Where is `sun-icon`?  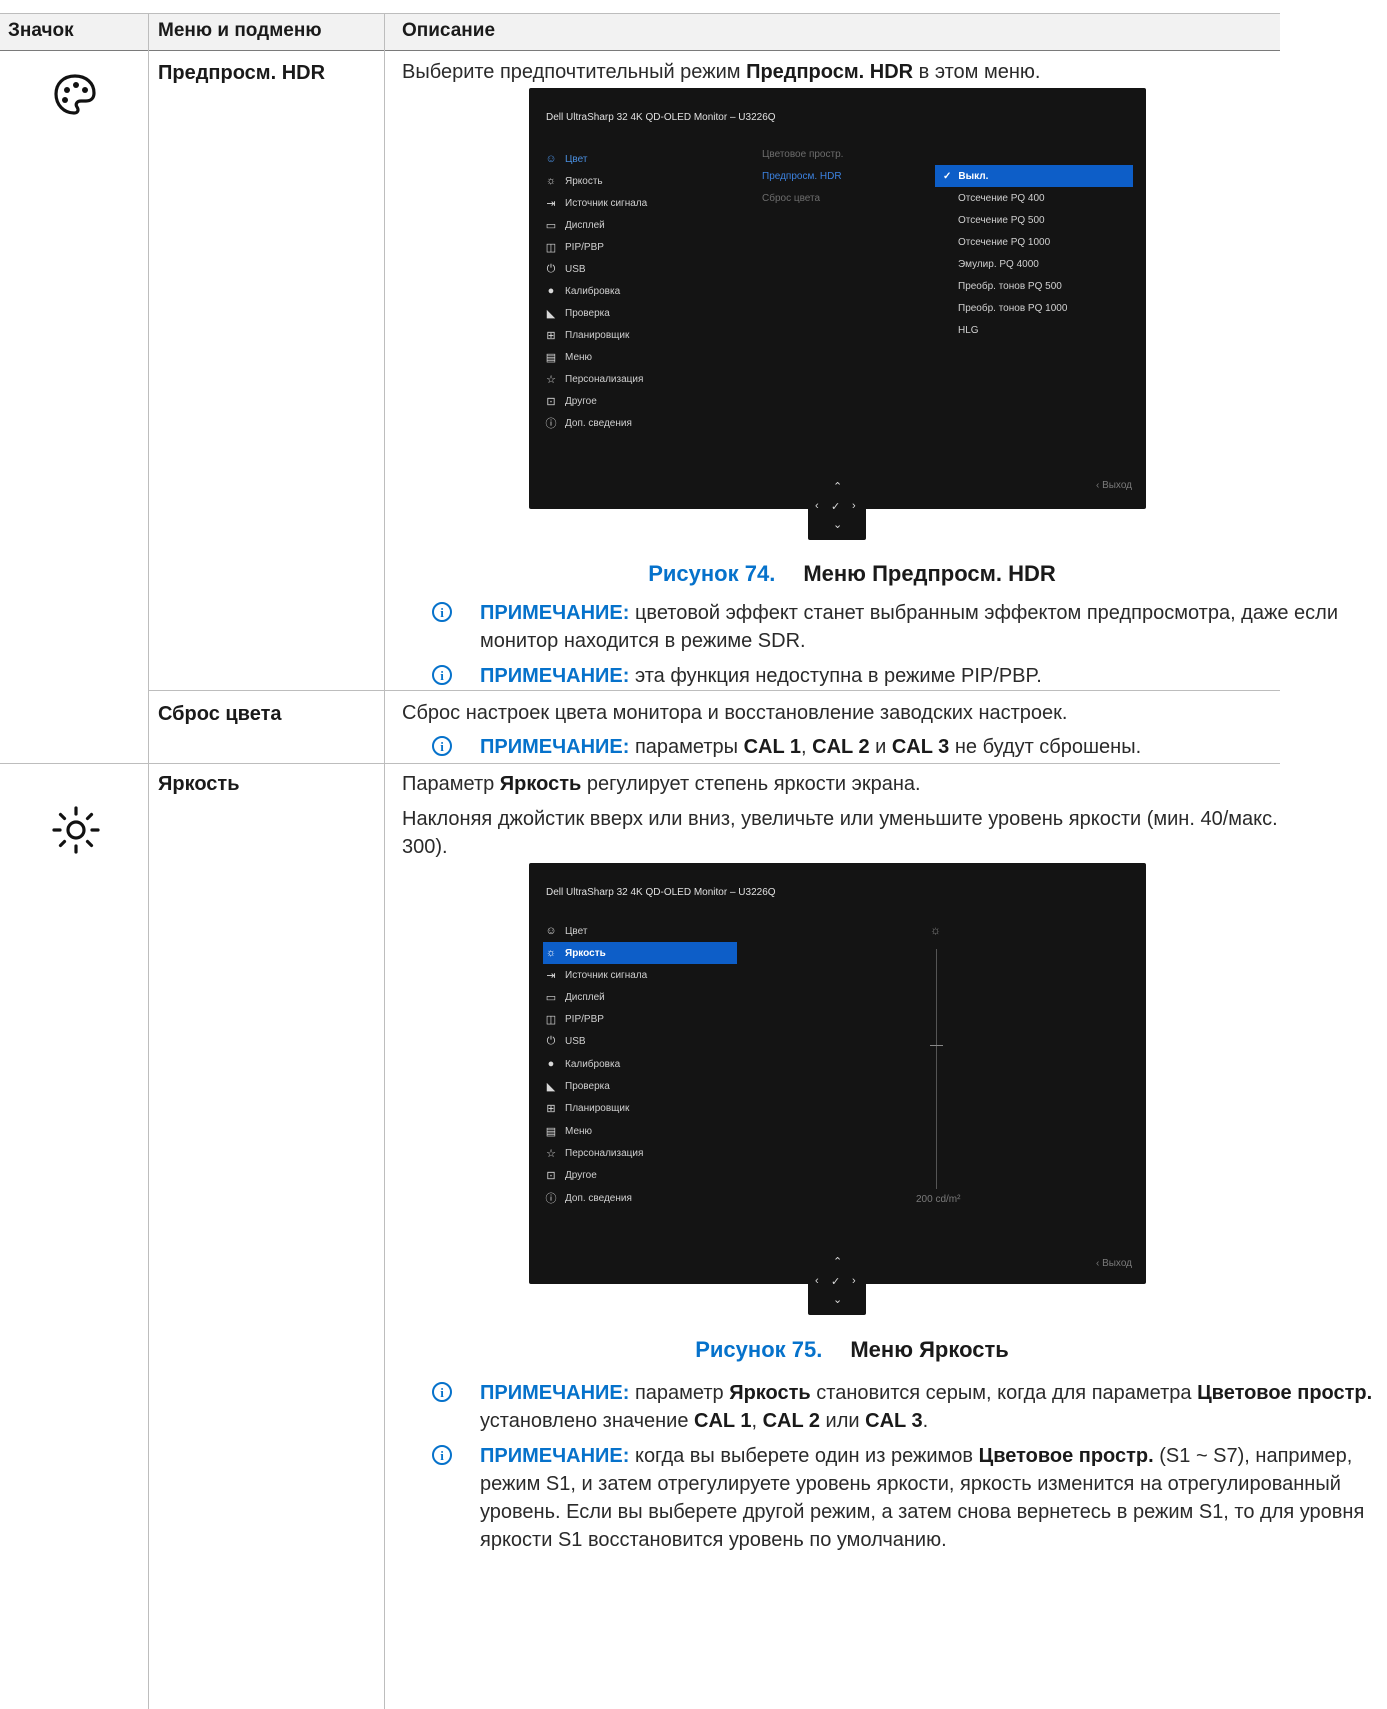 sun-icon is located at coordinates (76, 830).